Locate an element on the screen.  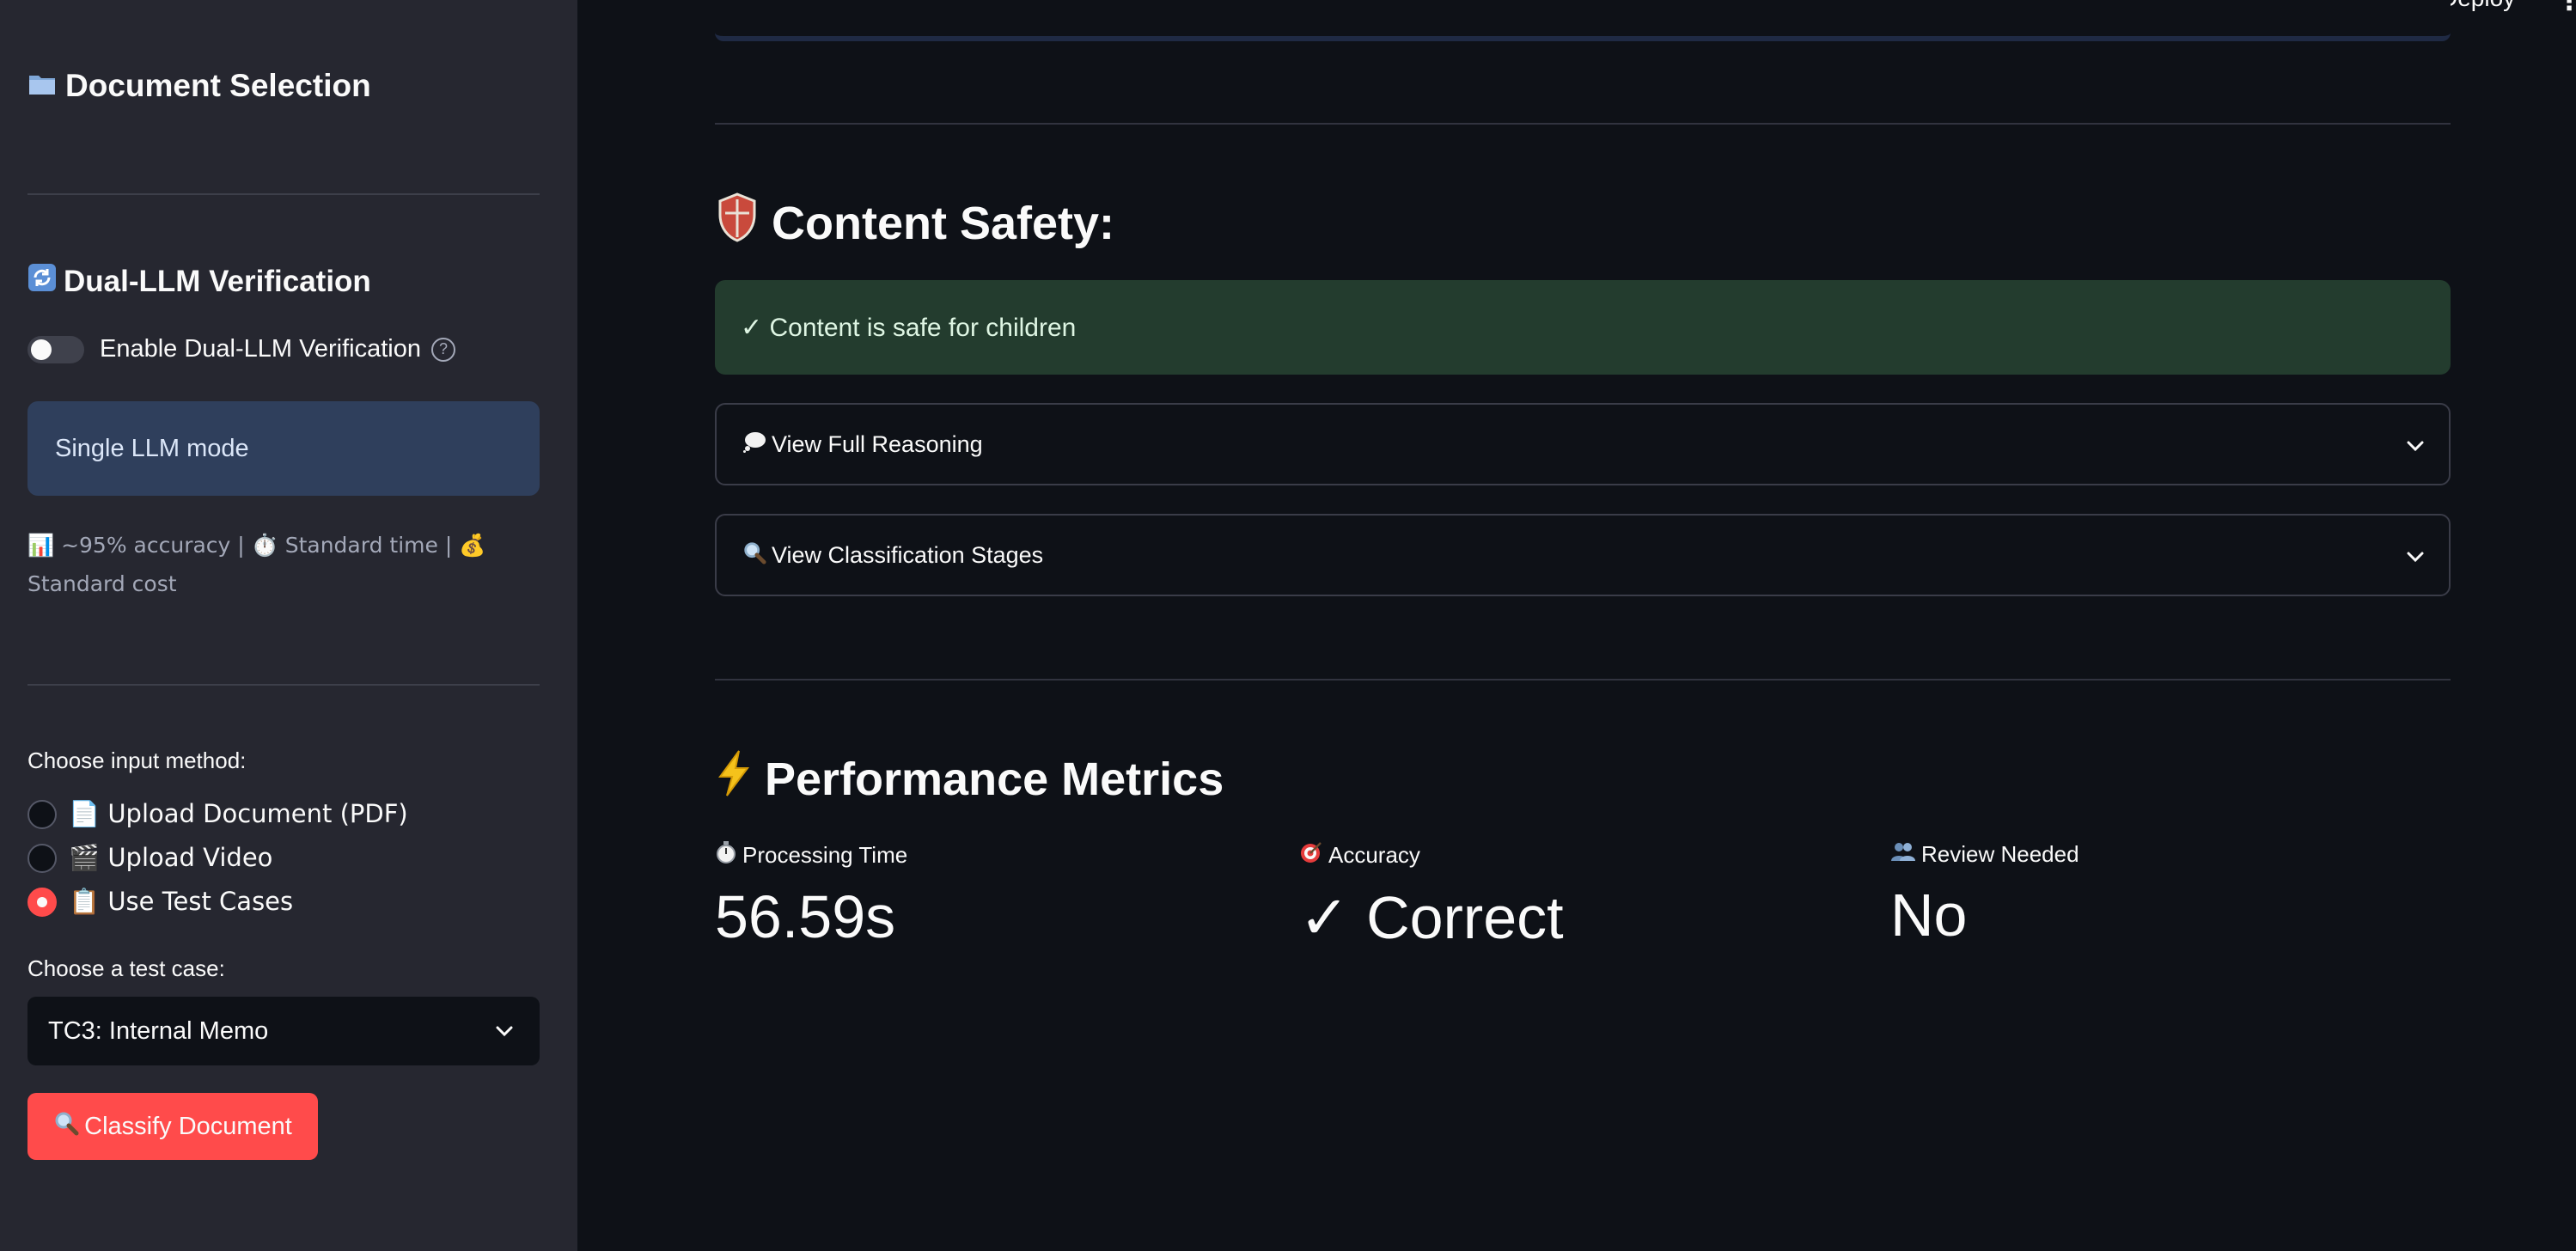
verification-heading: Dual-LLM Verification is located at coordinates (199, 281).